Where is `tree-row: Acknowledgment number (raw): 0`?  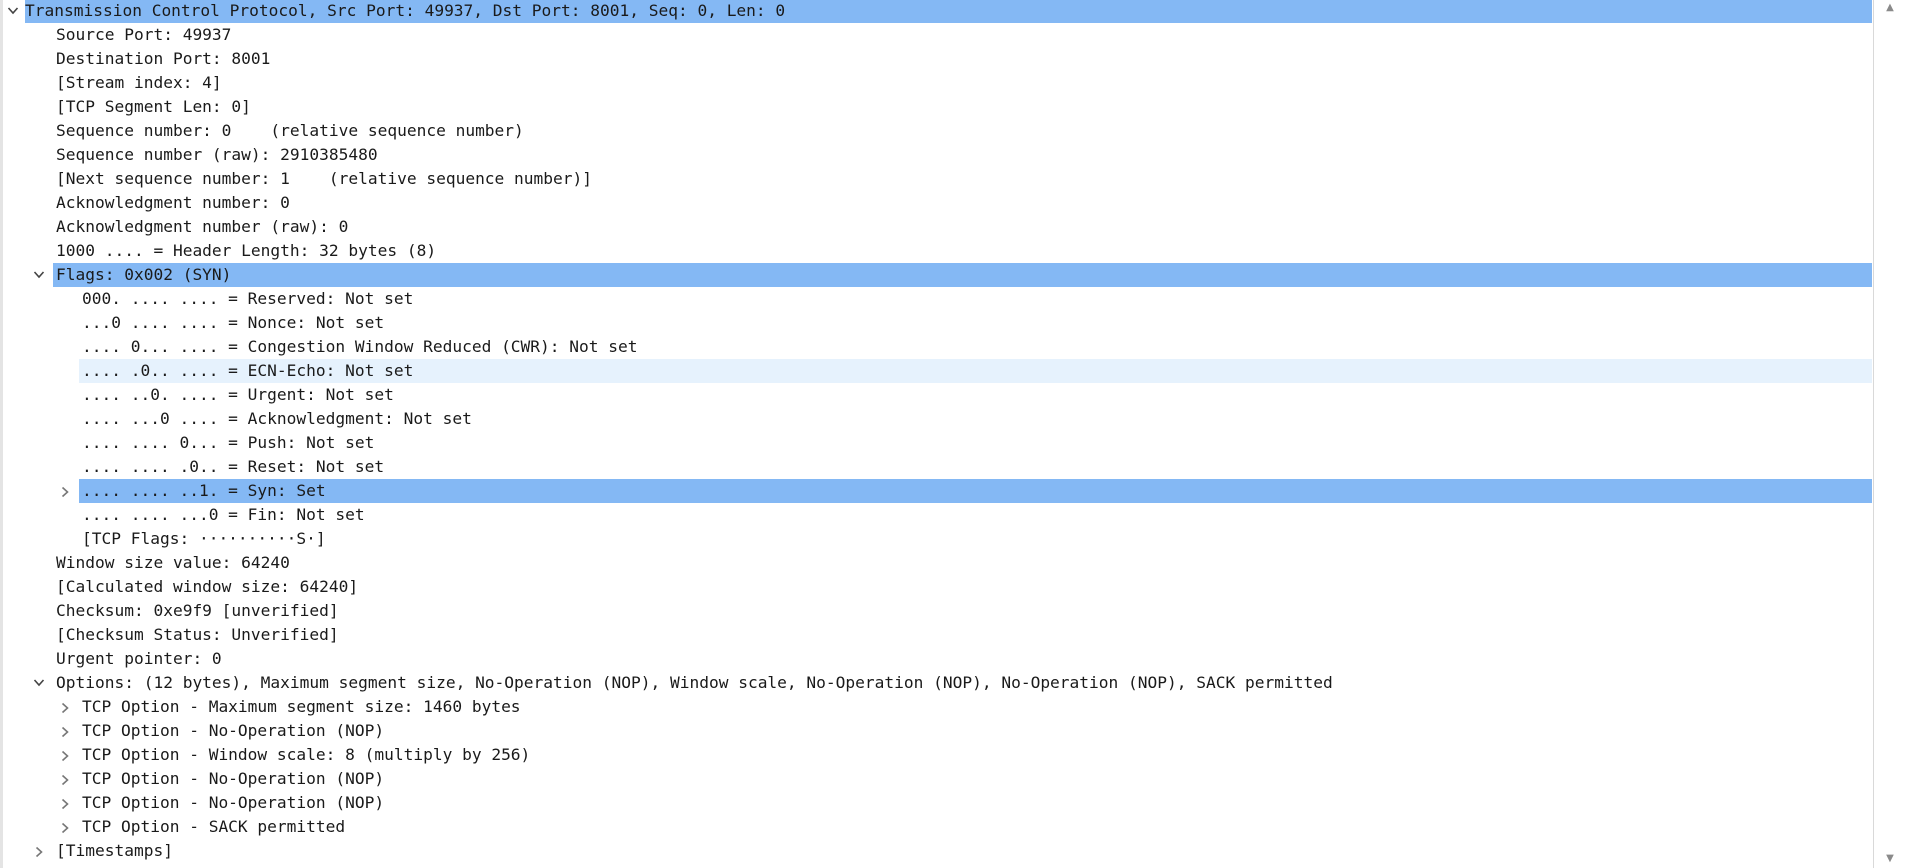
tree-row: Acknowledgment number (raw): 0 is located at coordinates (936, 227).